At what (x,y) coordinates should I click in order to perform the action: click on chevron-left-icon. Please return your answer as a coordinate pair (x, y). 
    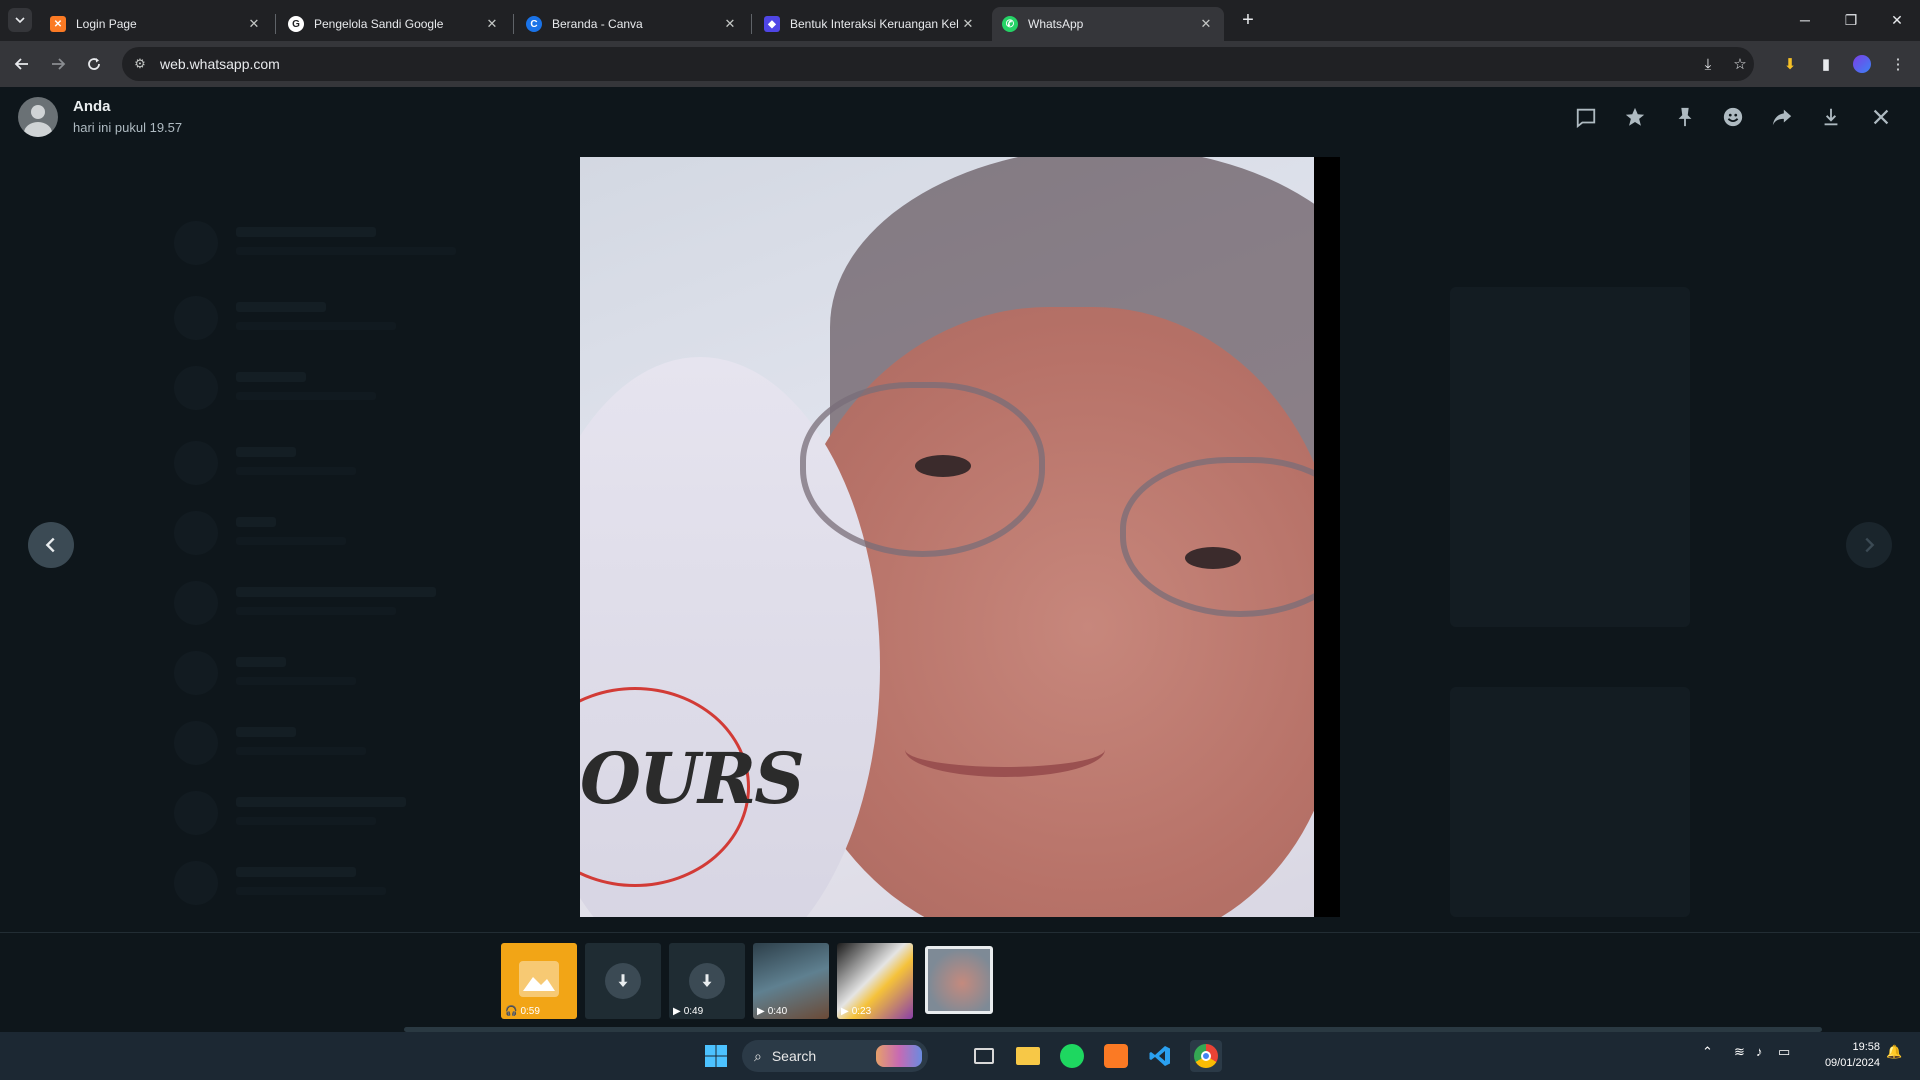
    Looking at the image, I should click on (50, 545).